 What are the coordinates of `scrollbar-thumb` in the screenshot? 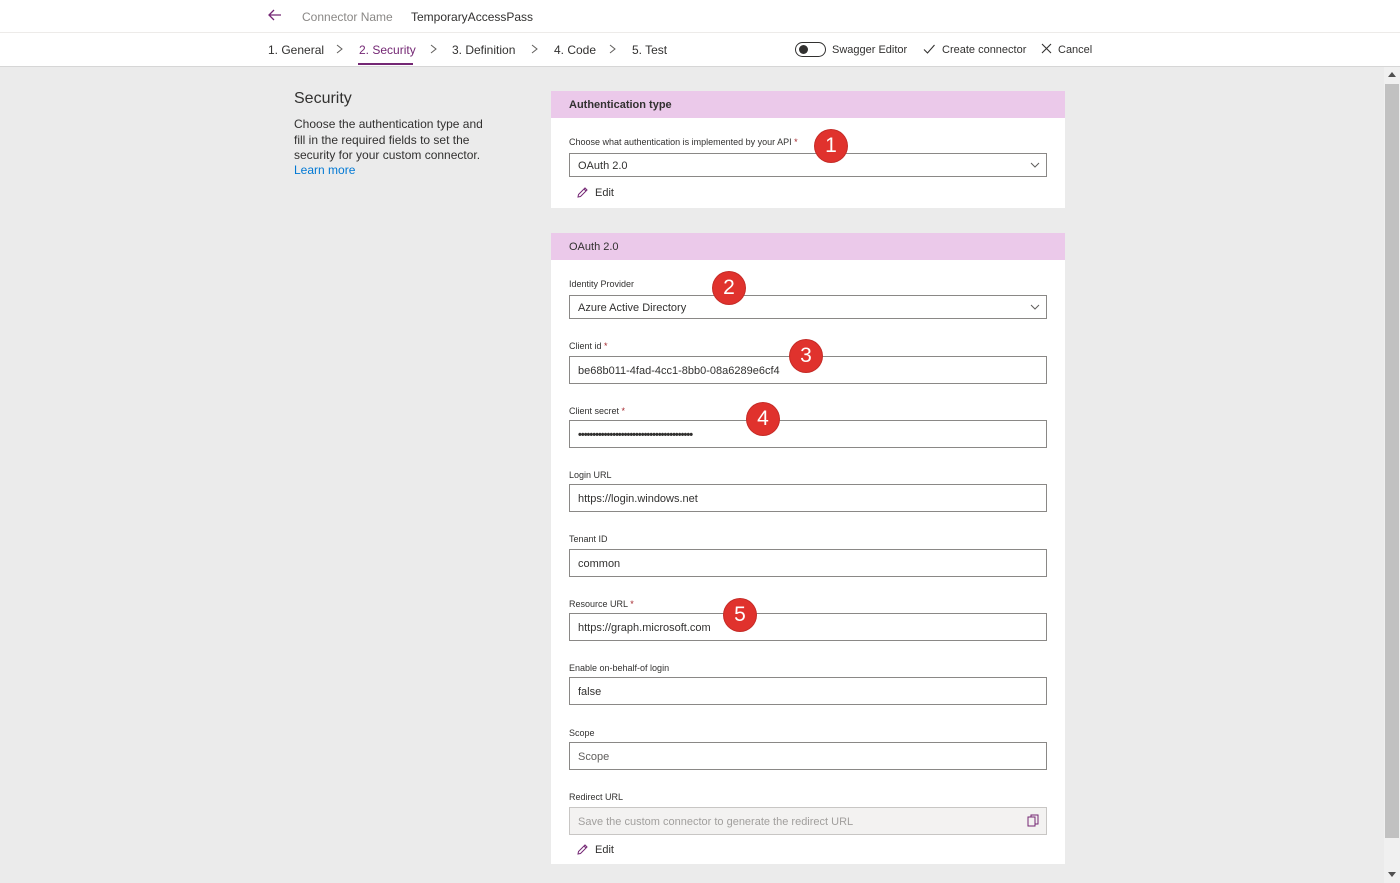 It's located at (1392, 461).